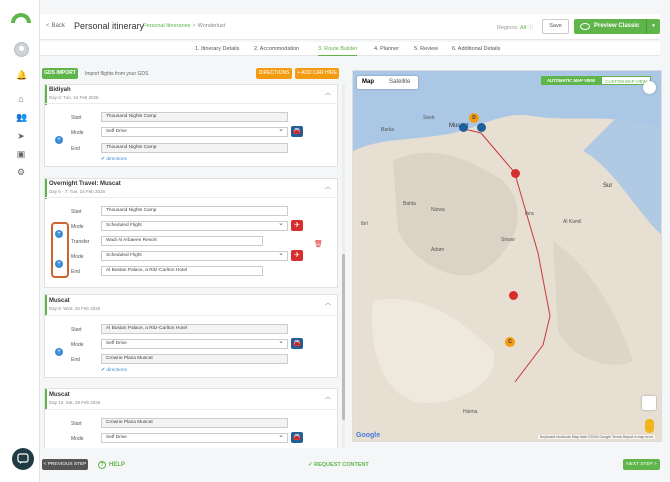 The image size is (670, 482). I want to click on regions-filter: Regions: All ⓘ, so click(515, 27).